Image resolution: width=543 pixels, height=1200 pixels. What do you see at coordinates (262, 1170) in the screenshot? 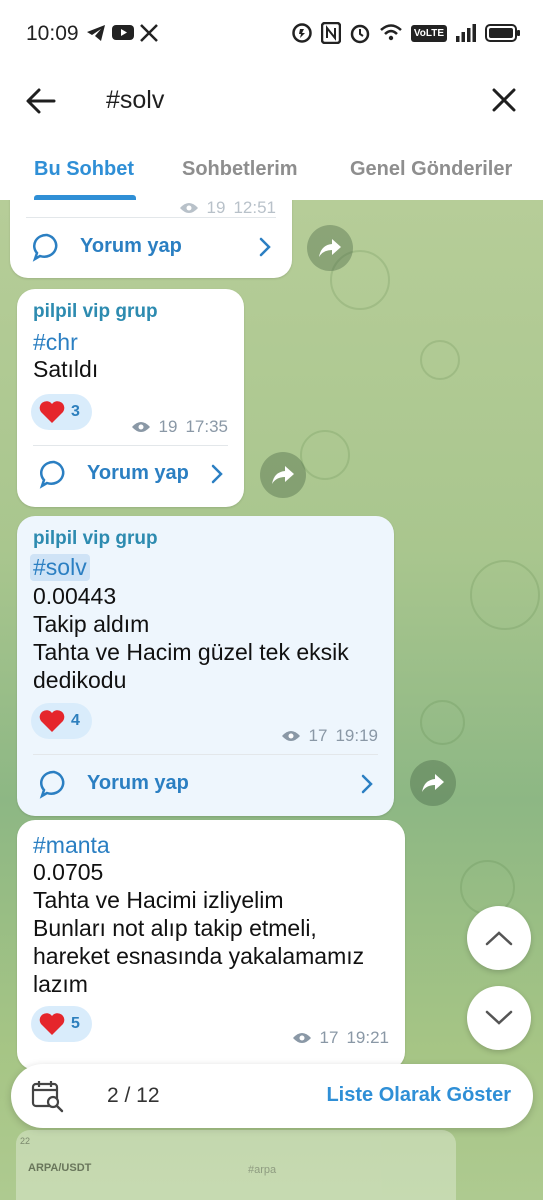
I see `preview-search-text: #arpa` at bounding box center [262, 1170].